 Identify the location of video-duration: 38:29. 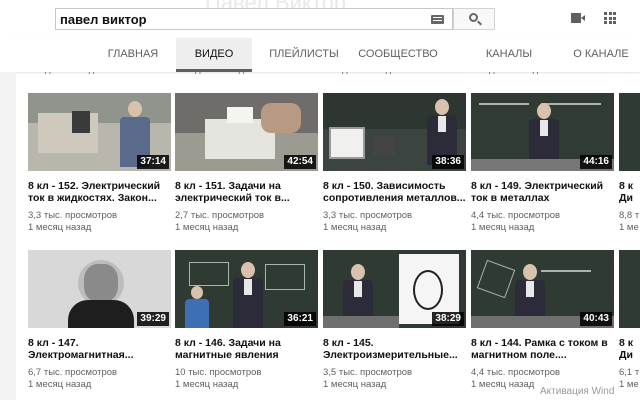
(448, 319).